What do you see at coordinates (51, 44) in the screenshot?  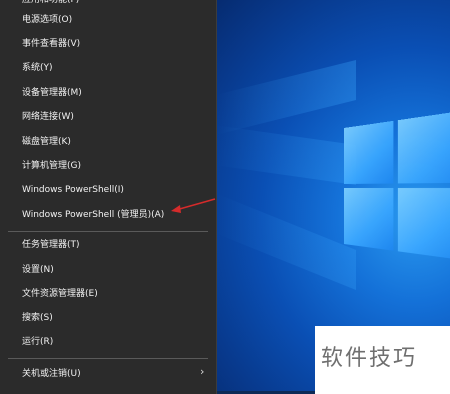 I see `menu-item-event-viewer: 事件查看器(V)` at bounding box center [51, 44].